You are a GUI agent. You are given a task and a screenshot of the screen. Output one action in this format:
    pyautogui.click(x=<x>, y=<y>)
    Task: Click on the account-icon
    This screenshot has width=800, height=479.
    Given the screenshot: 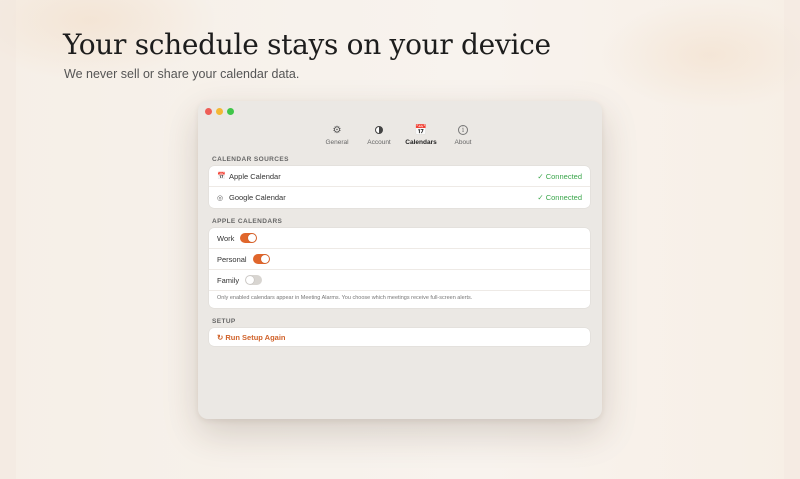 What is the action you would take?
    pyautogui.click(x=379, y=130)
    